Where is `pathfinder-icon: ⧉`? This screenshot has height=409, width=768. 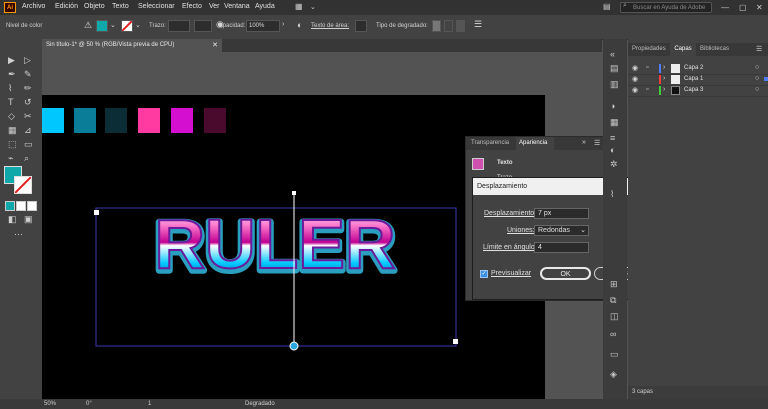 pathfinder-icon: ⧉ is located at coordinates (613, 300).